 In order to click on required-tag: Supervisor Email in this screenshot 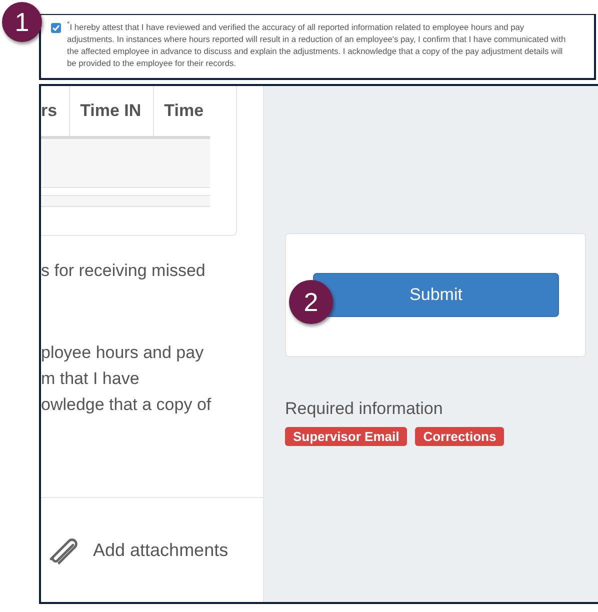, I will do `click(346, 436)`.